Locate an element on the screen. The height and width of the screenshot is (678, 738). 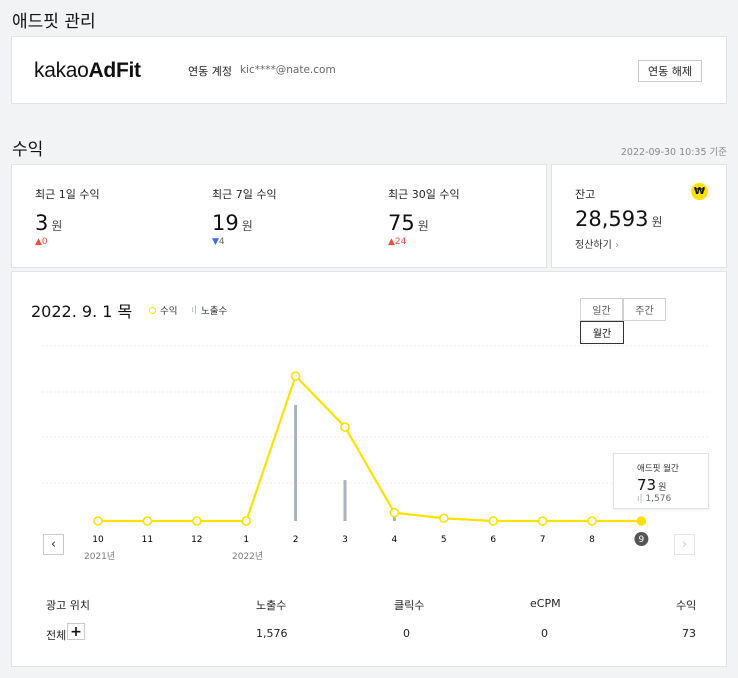
arrow-down-icon: ▼ is located at coordinates (215, 242).